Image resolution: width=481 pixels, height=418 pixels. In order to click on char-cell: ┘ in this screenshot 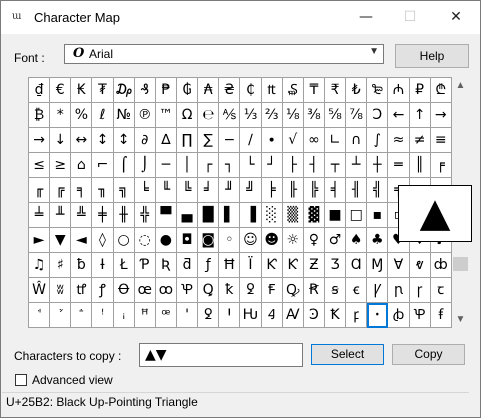, I will do `click(272, 165)`.